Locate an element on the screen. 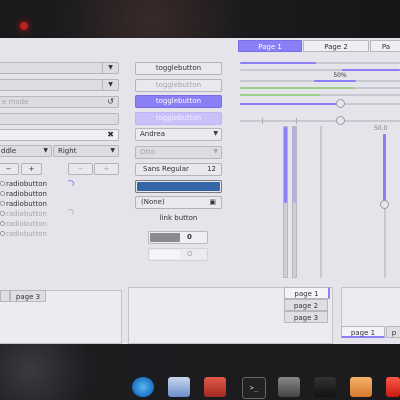  tab-page-1: Page 1 is located at coordinates (270, 46).